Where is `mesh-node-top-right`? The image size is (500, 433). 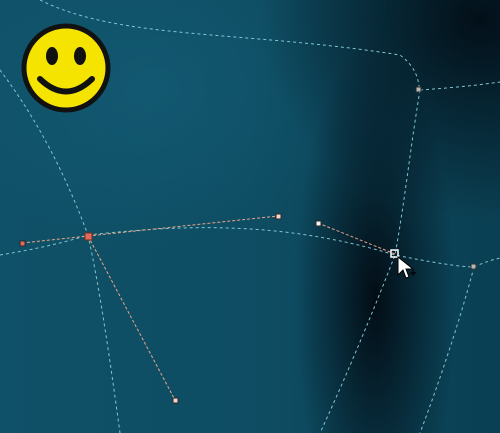
mesh-node-top-right is located at coordinates (418, 89).